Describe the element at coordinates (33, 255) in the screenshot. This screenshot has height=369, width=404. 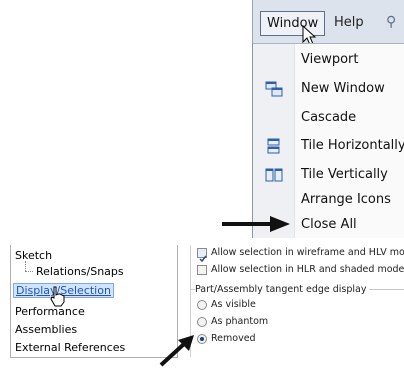
I see `tree-item-sketch: Sketch` at that location.